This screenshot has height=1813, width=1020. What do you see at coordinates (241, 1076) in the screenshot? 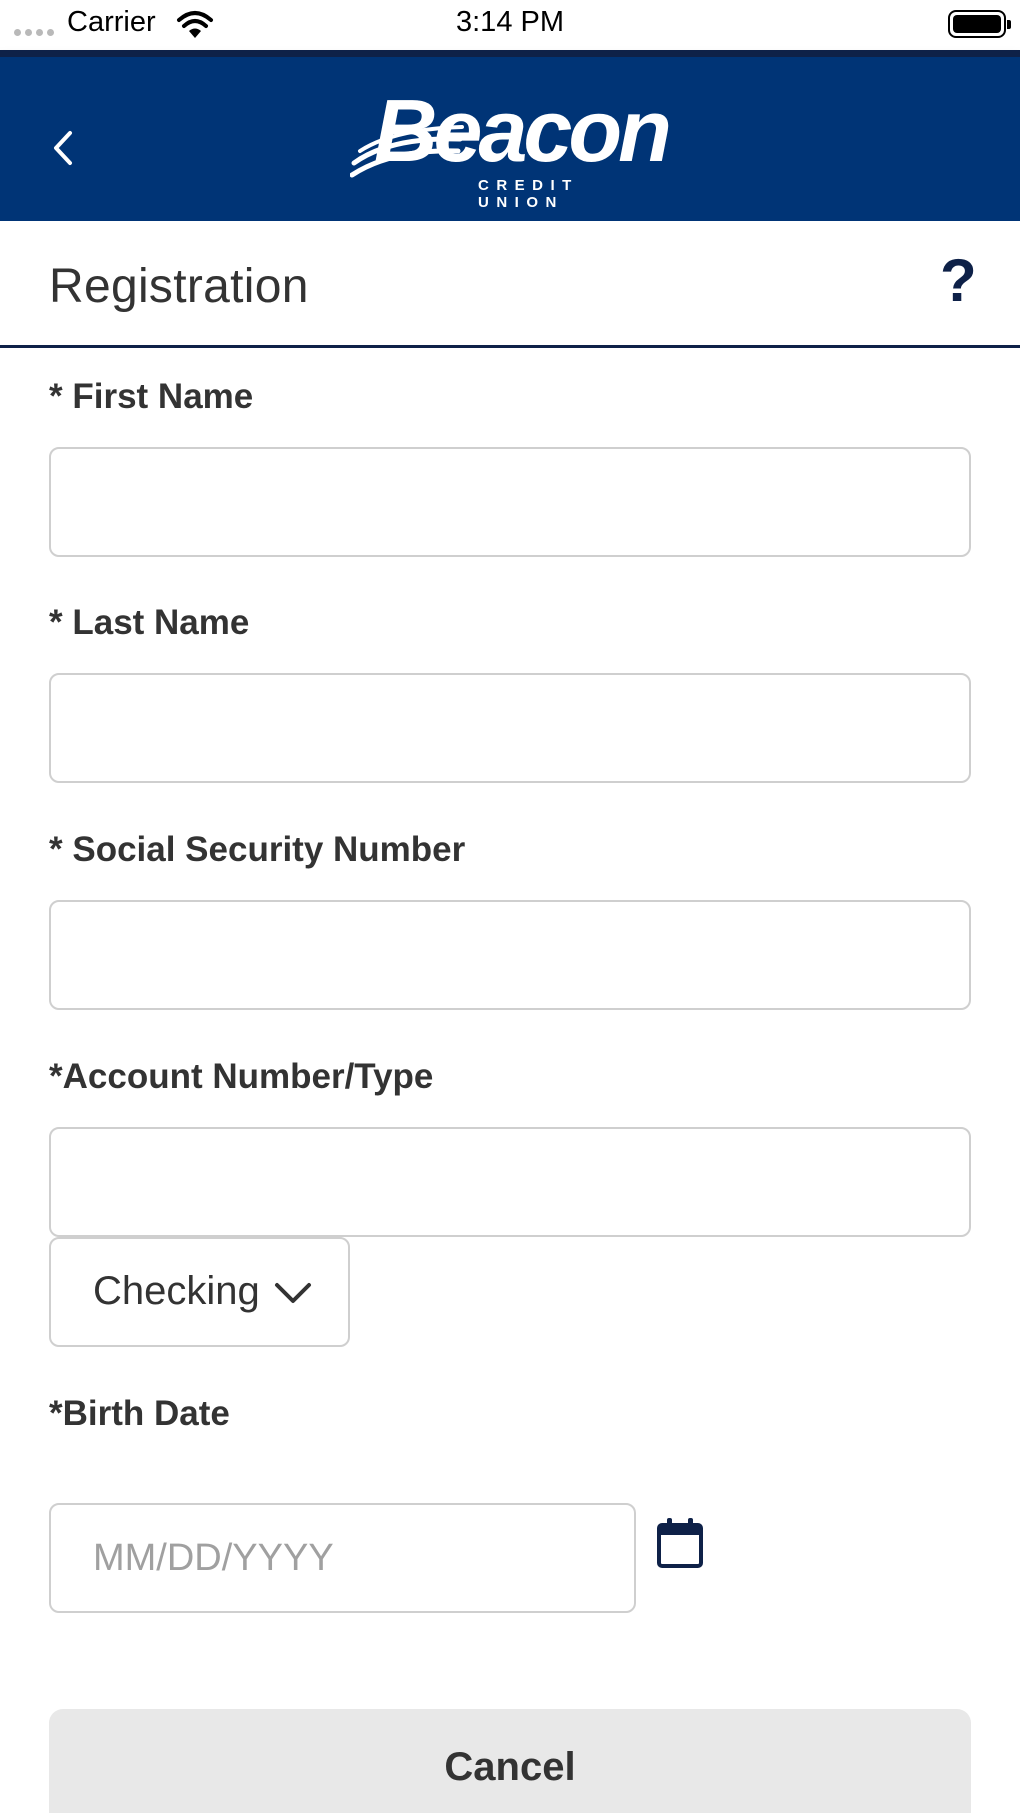
I see `account-number-label: *Account Number/Type` at bounding box center [241, 1076].